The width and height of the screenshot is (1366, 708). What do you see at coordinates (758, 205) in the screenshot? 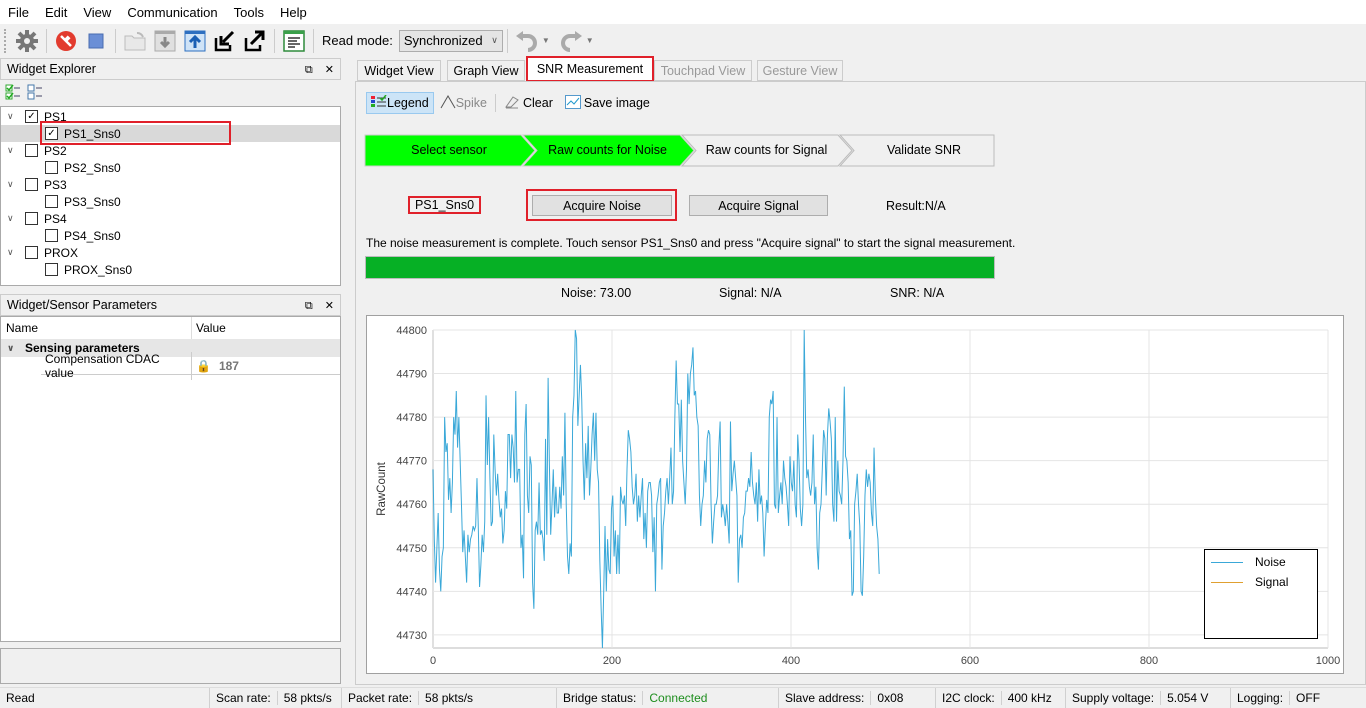
I see `acquire-signal-button: Acquire Signal` at bounding box center [758, 205].